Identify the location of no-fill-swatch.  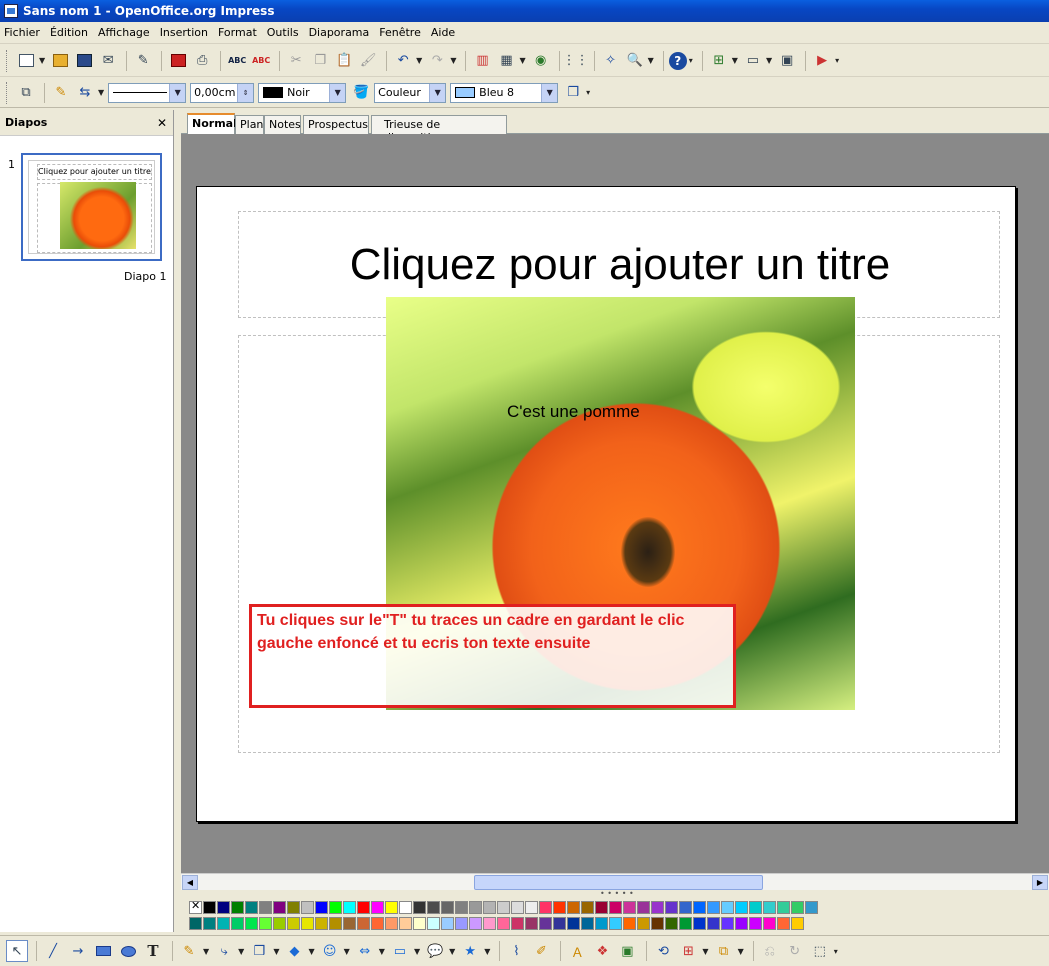
(195, 906).